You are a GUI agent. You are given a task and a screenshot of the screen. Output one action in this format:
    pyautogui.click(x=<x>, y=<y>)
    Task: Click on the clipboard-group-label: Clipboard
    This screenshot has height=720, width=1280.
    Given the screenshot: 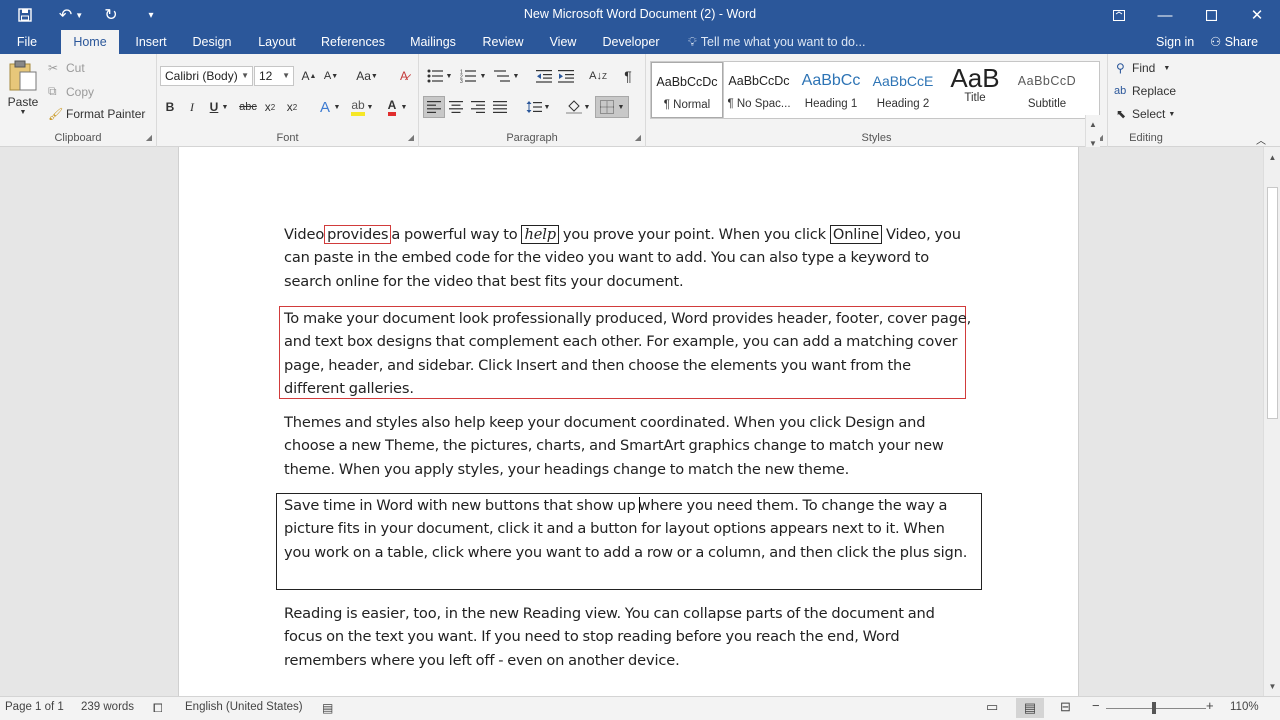 What is the action you would take?
    pyautogui.click(x=78, y=138)
    